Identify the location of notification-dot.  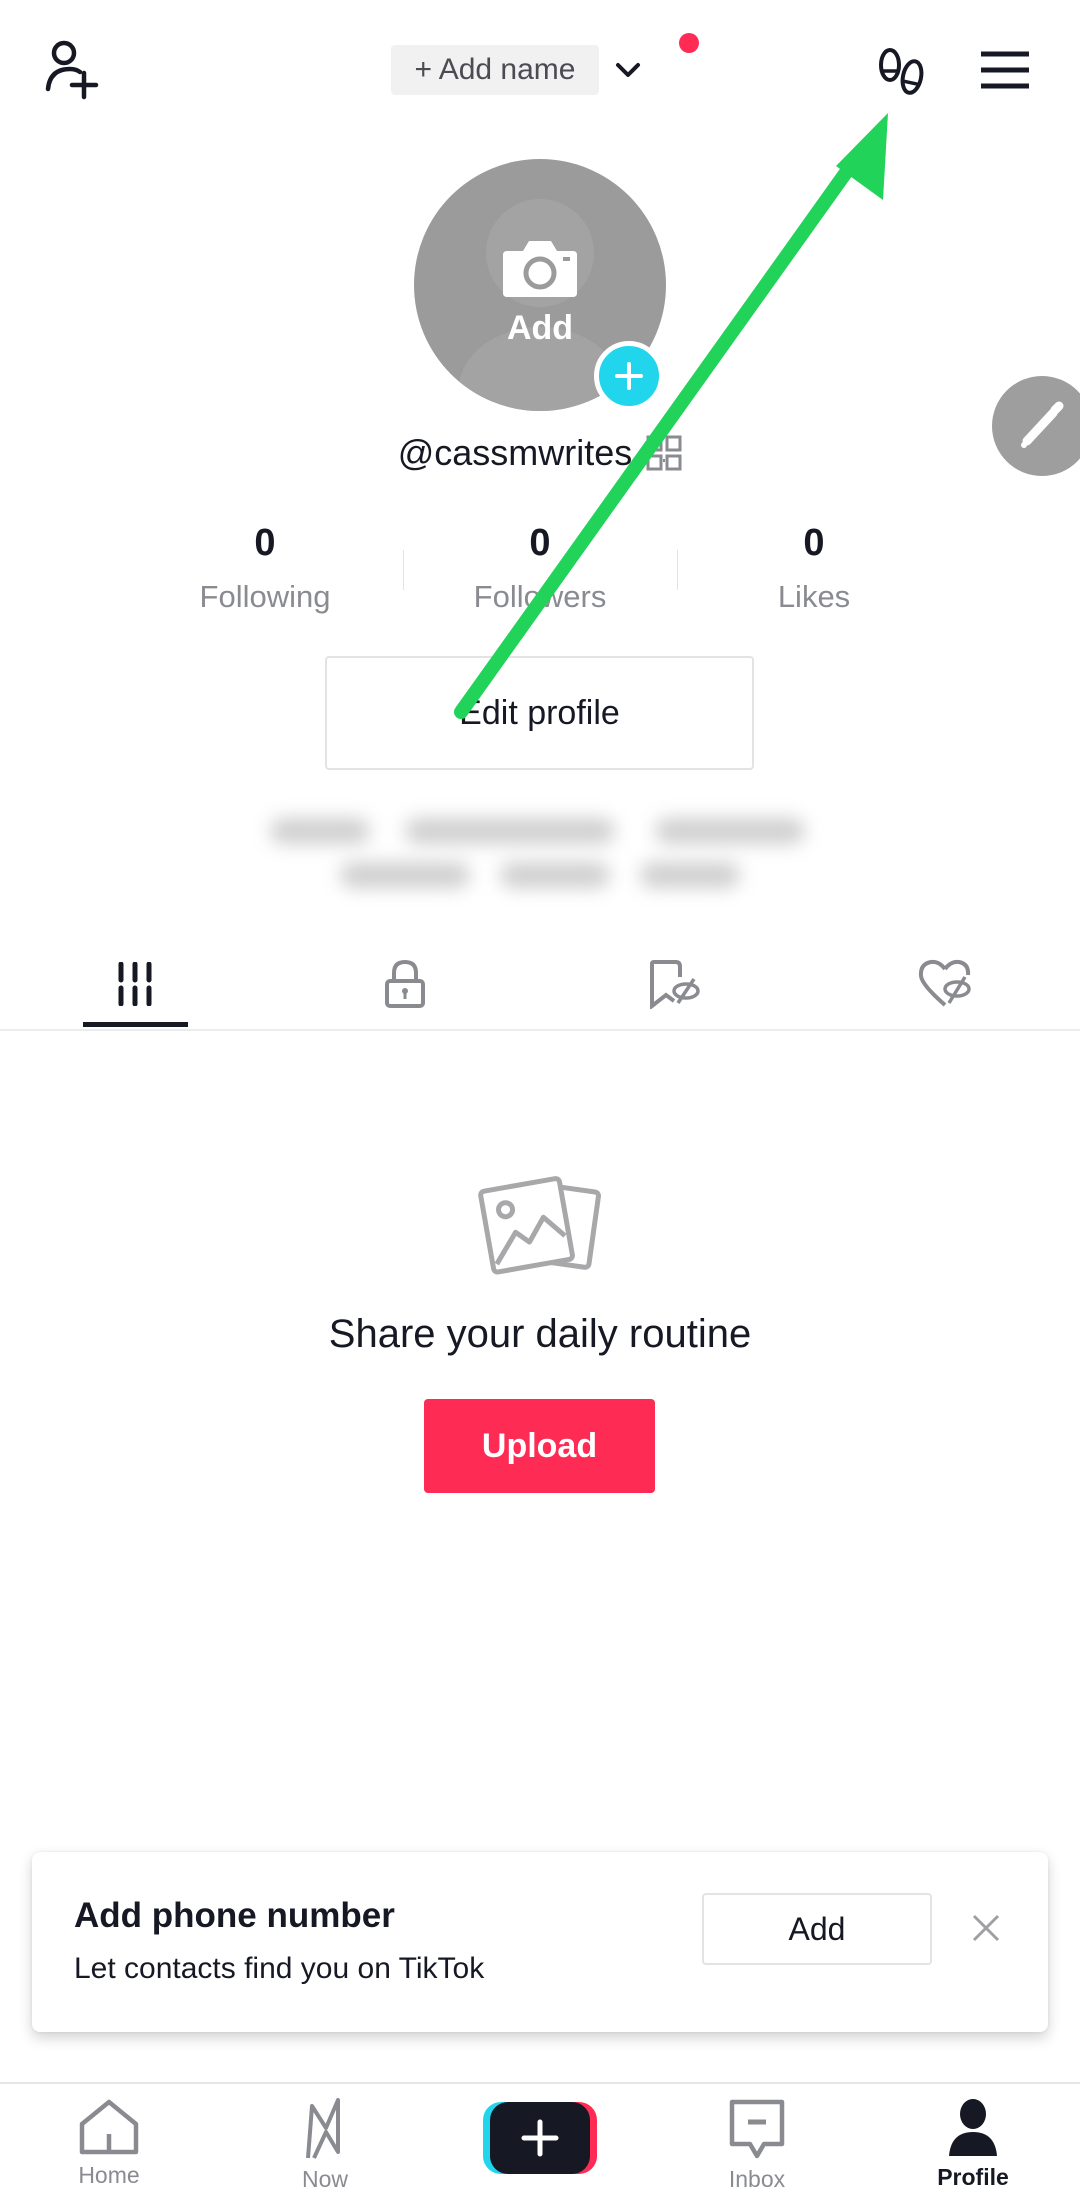
(689, 43).